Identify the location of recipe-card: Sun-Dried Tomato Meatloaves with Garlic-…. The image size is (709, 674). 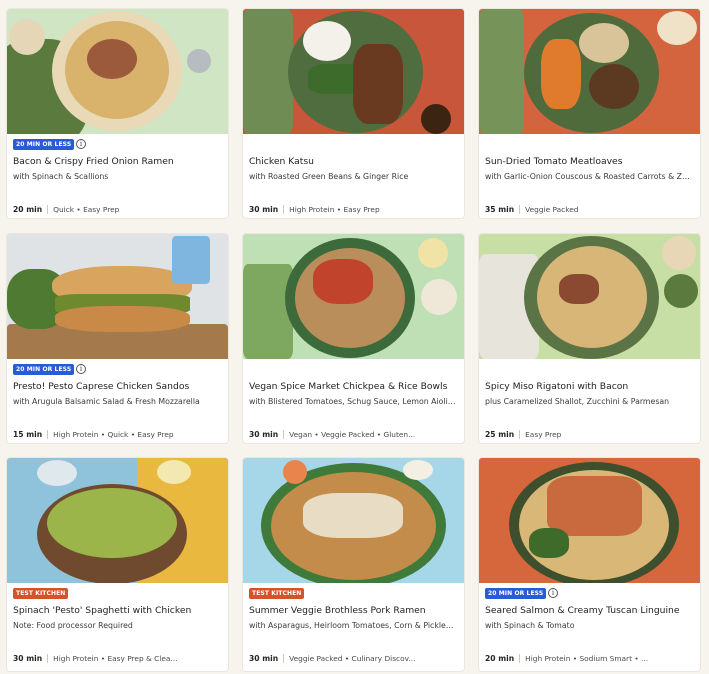
(589, 113).